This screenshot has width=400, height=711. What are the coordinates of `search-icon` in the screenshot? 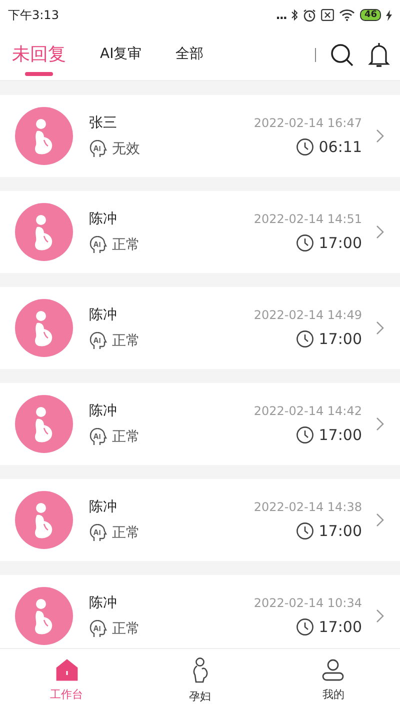 It's located at (342, 55).